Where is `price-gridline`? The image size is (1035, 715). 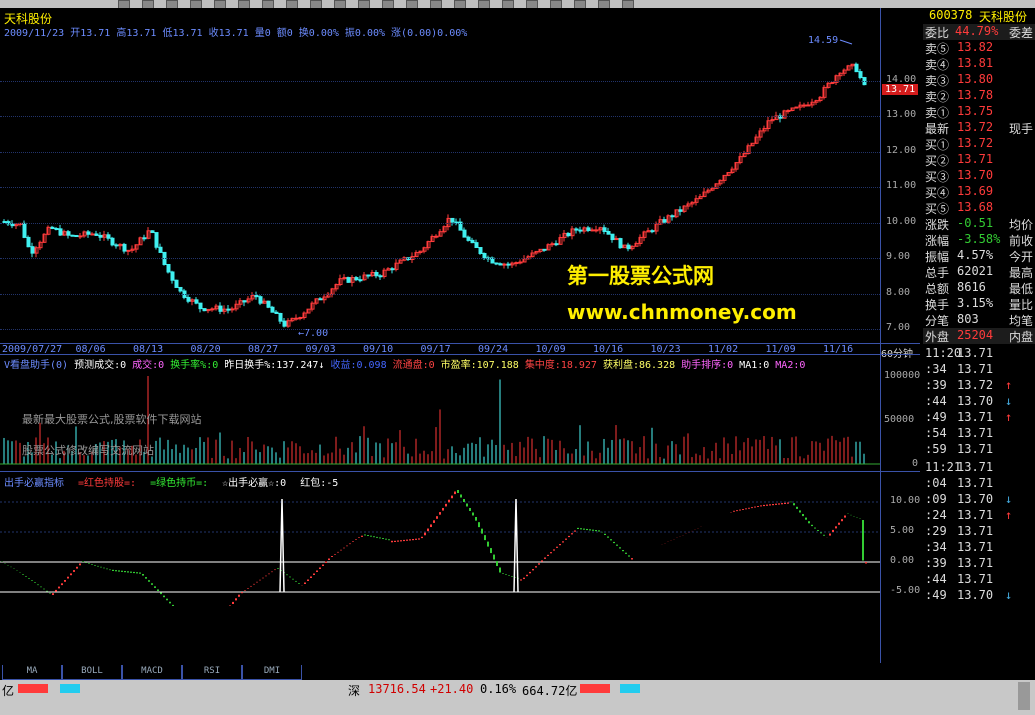
price-gridline is located at coordinates (440, 117).